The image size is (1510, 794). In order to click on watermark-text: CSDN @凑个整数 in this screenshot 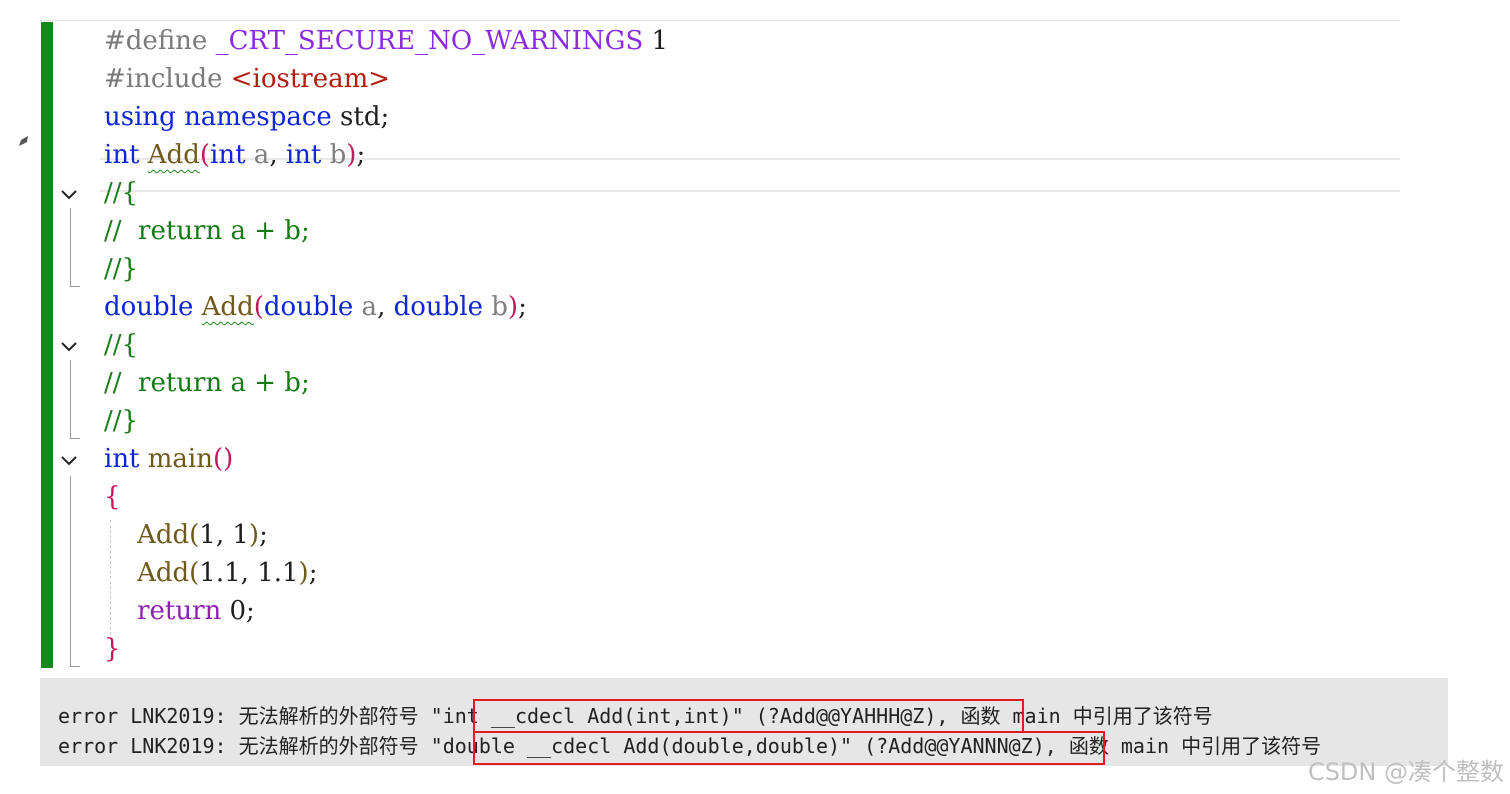, I will do `click(1405, 772)`.